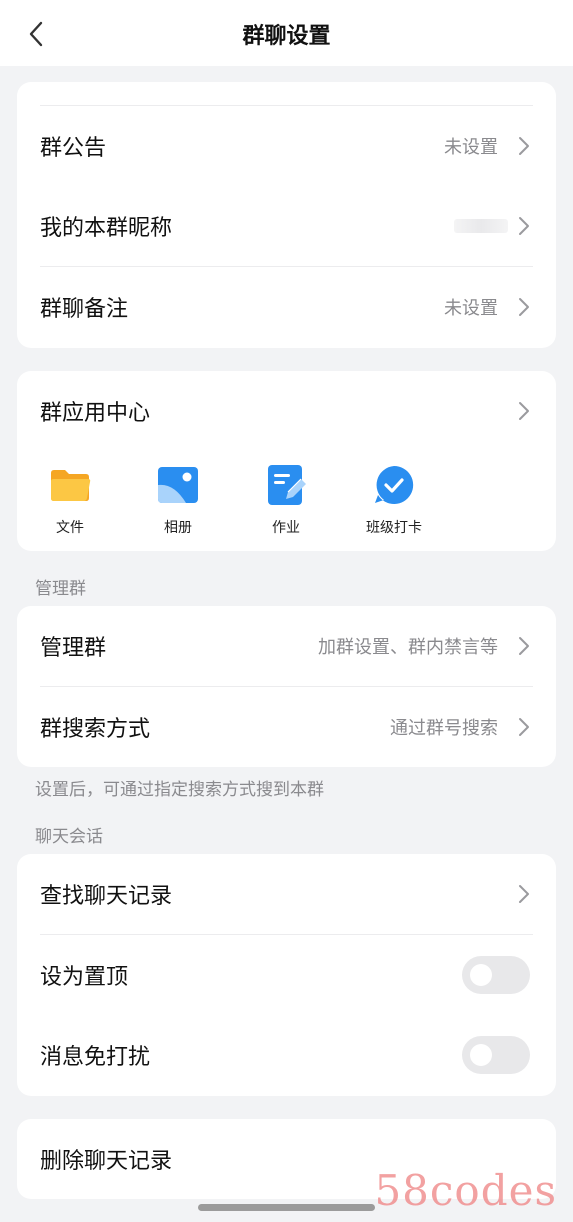 Image resolution: width=573 pixels, height=1222 pixels. What do you see at coordinates (73, 648) in the screenshot?
I see `manage-group-label: 管理群` at bounding box center [73, 648].